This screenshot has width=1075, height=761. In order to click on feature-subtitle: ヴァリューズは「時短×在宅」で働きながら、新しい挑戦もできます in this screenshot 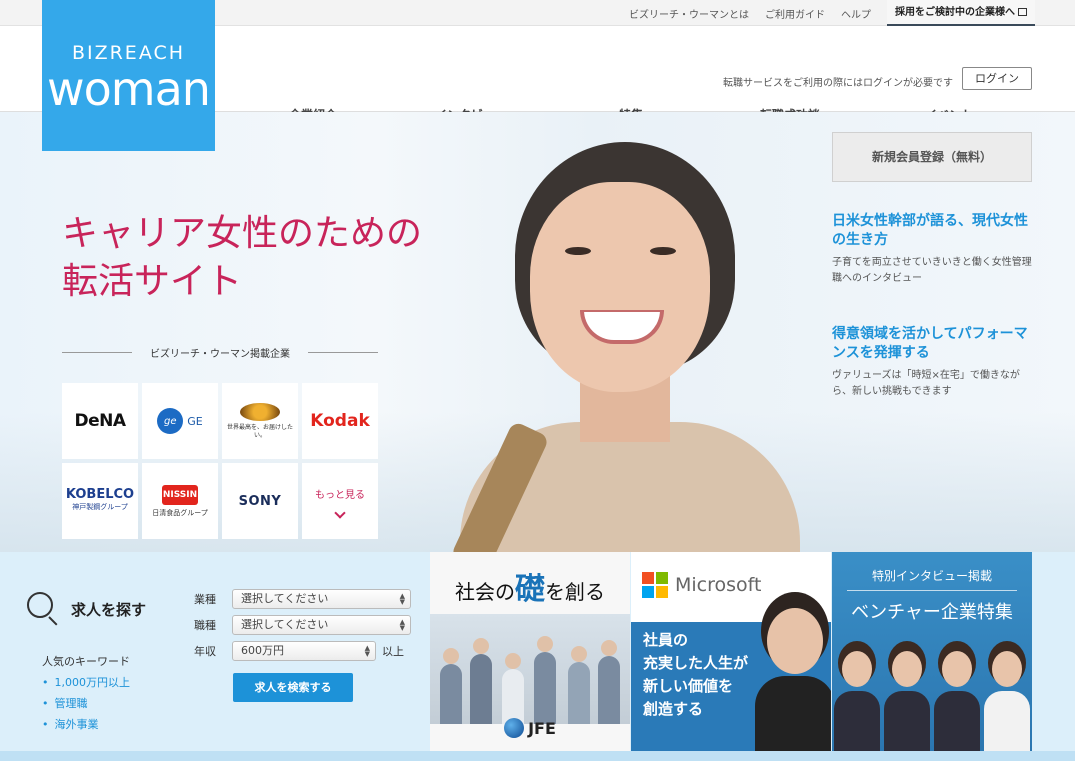, I will do `click(926, 383)`.